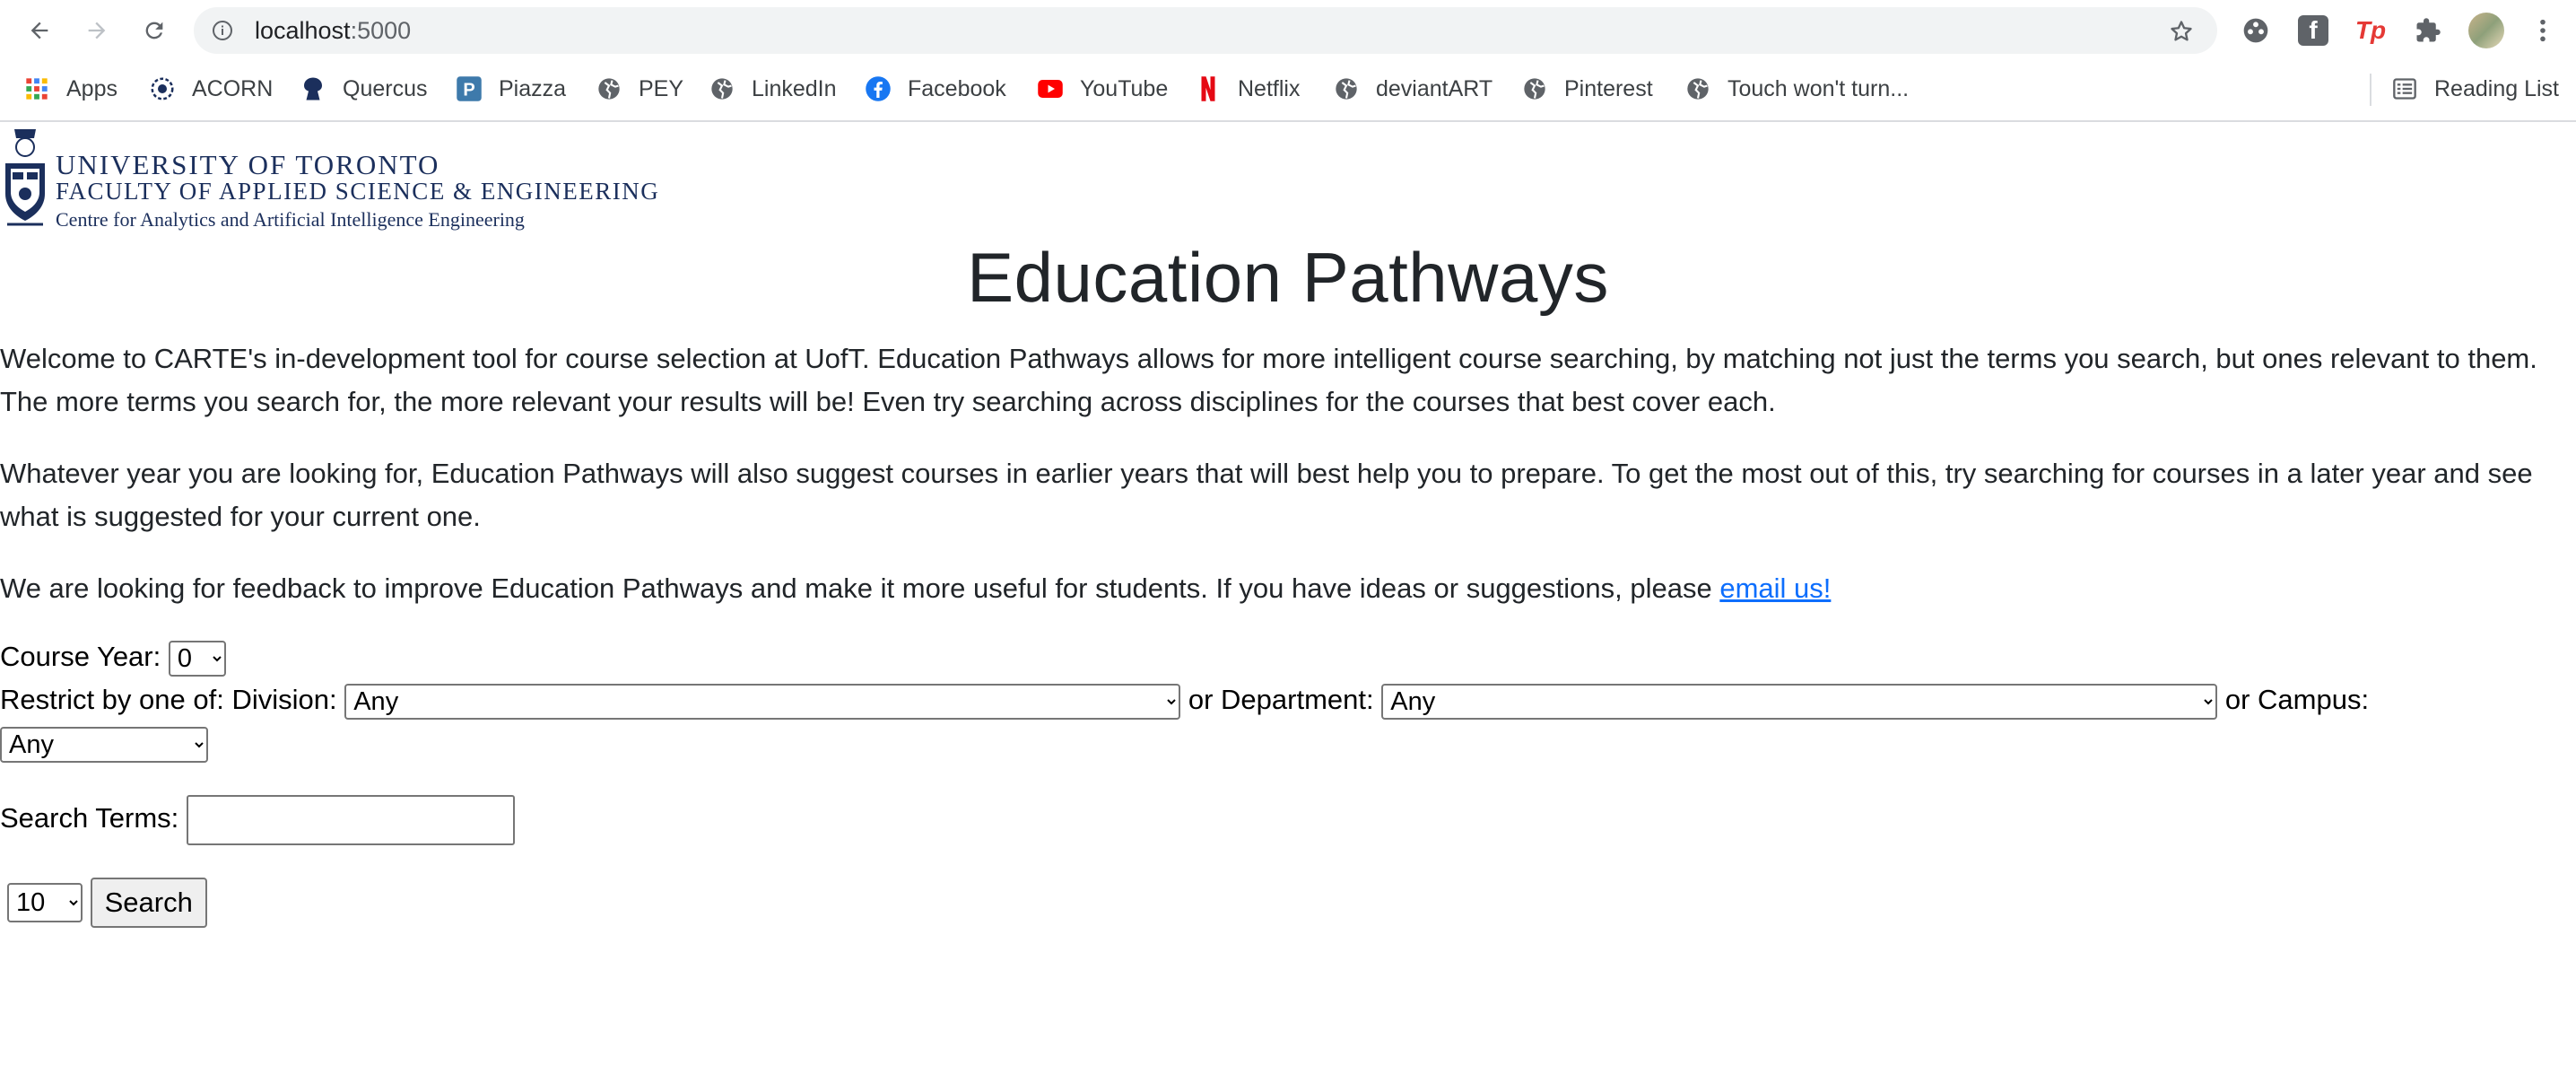  What do you see at coordinates (957, 88) in the screenshot?
I see `bookmark-label: Facebook` at bounding box center [957, 88].